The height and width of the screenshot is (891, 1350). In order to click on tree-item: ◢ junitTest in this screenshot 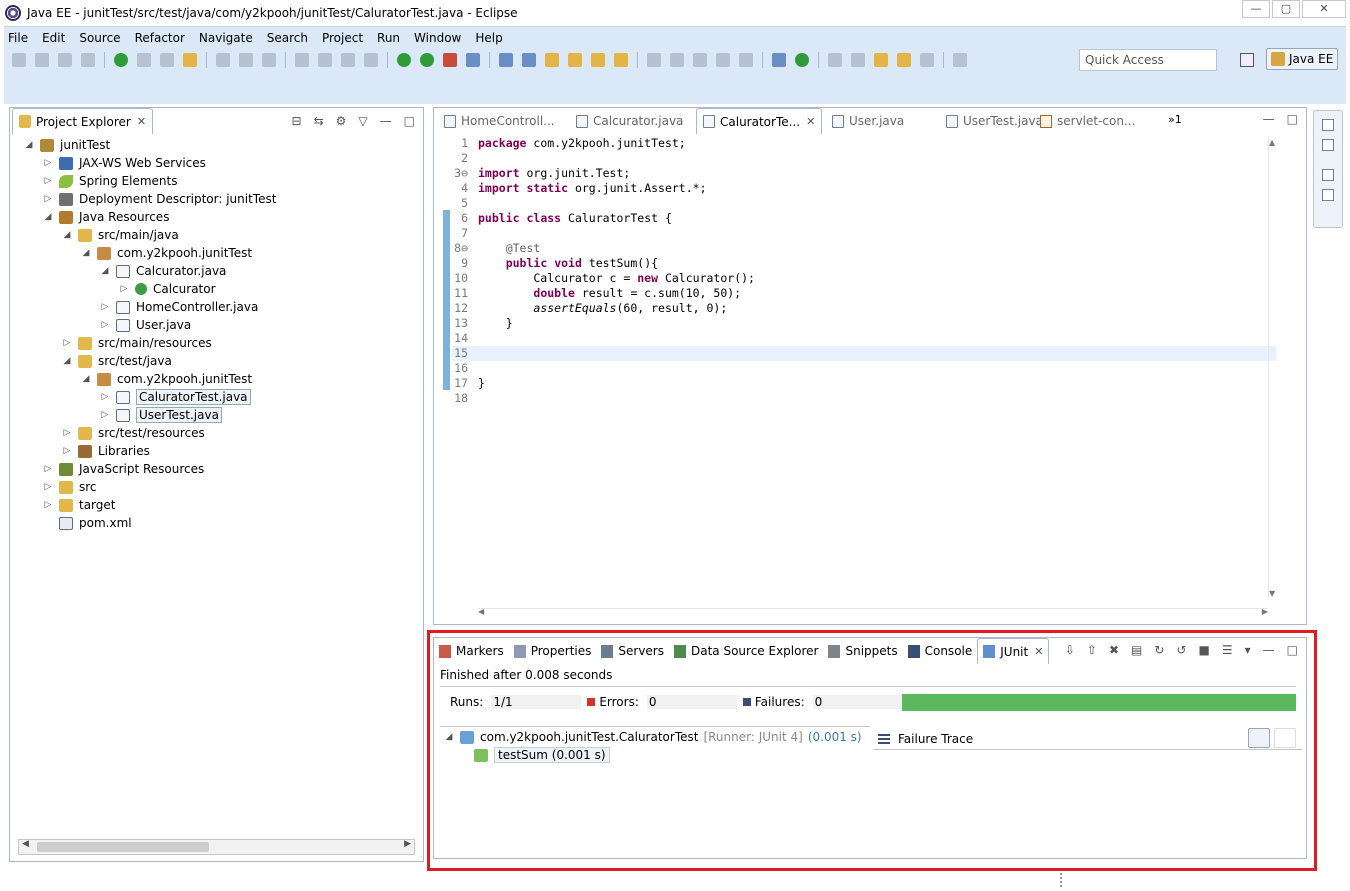, I will do `click(67, 145)`.